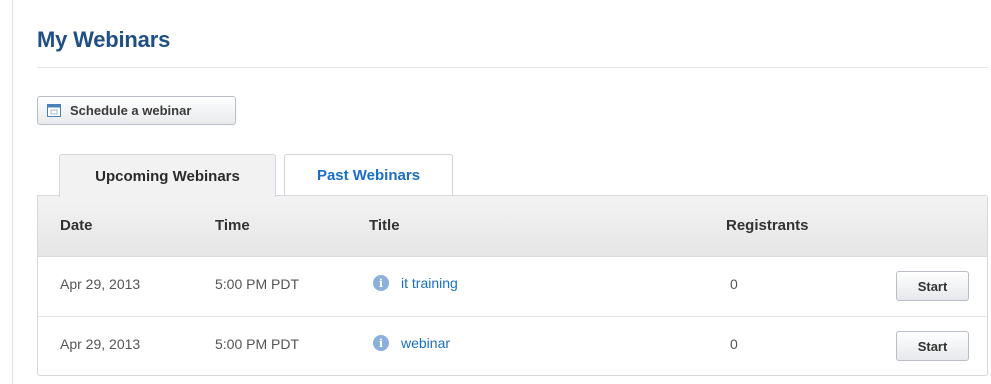 The height and width of the screenshot is (384, 991). What do you see at coordinates (54, 110) in the screenshot?
I see `calendar-icon` at bounding box center [54, 110].